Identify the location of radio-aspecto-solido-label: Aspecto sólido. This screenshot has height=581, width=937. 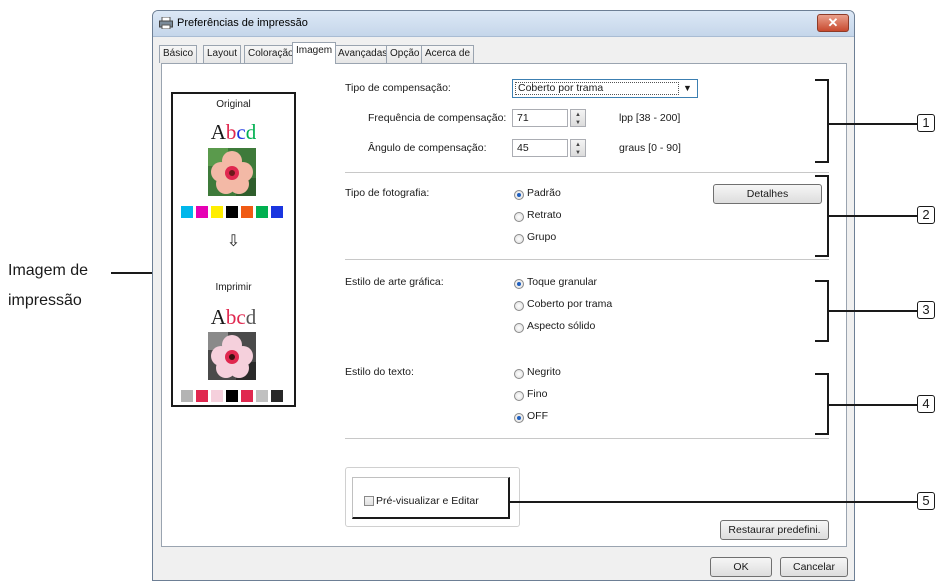
(561, 326).